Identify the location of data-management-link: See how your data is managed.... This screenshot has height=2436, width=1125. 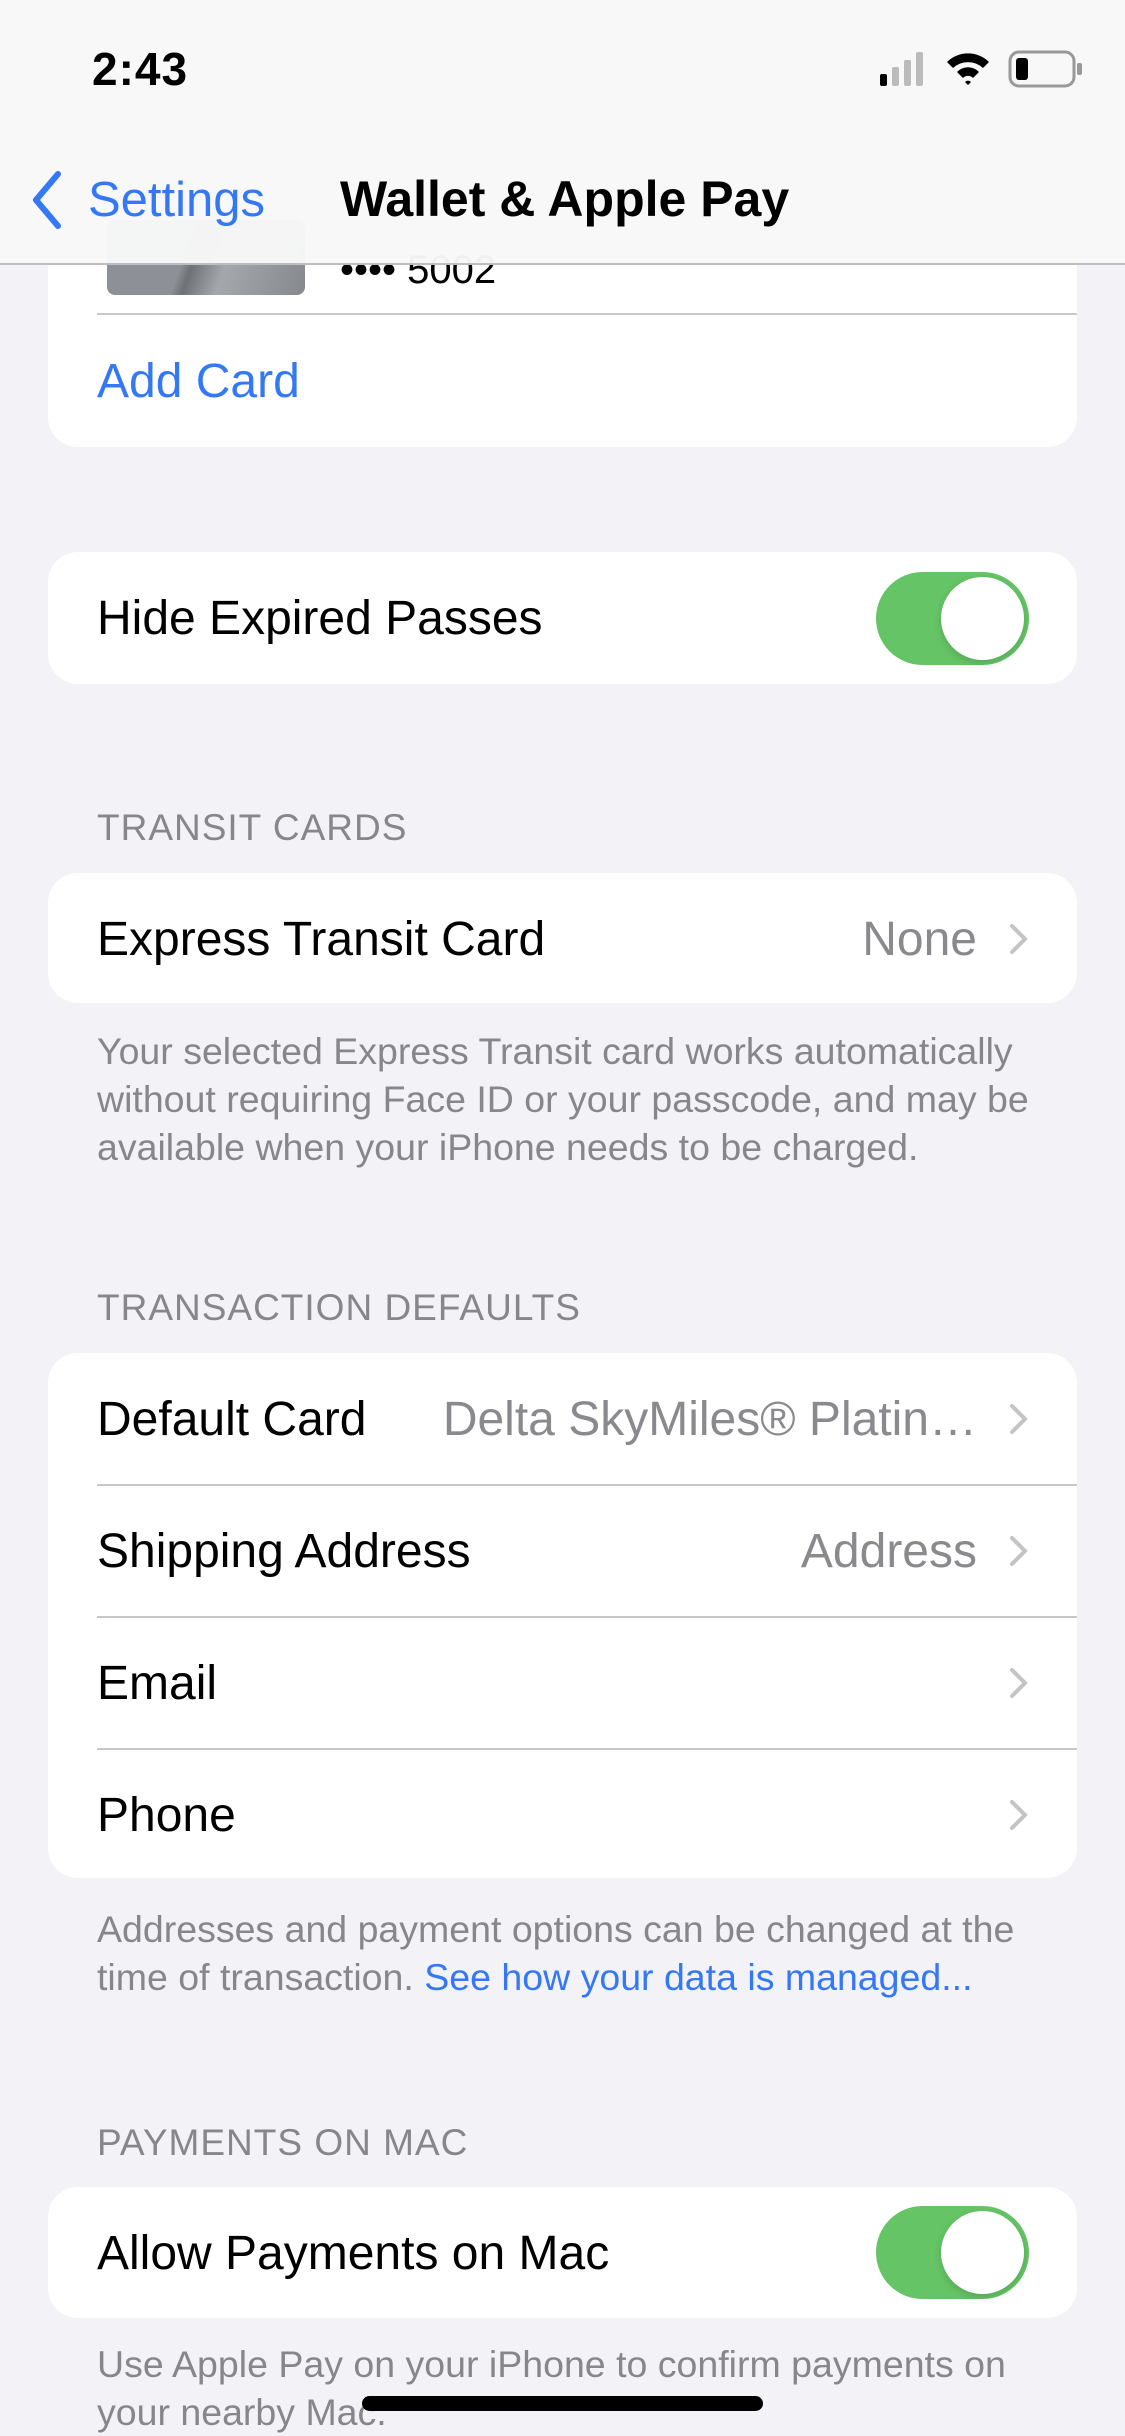
(698, 1977).